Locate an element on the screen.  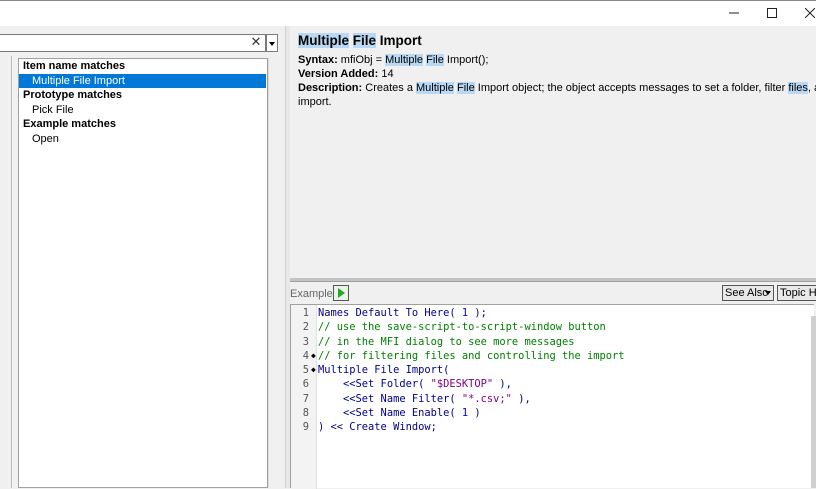
result-item-open: Open is located at coordinates (143, 139).